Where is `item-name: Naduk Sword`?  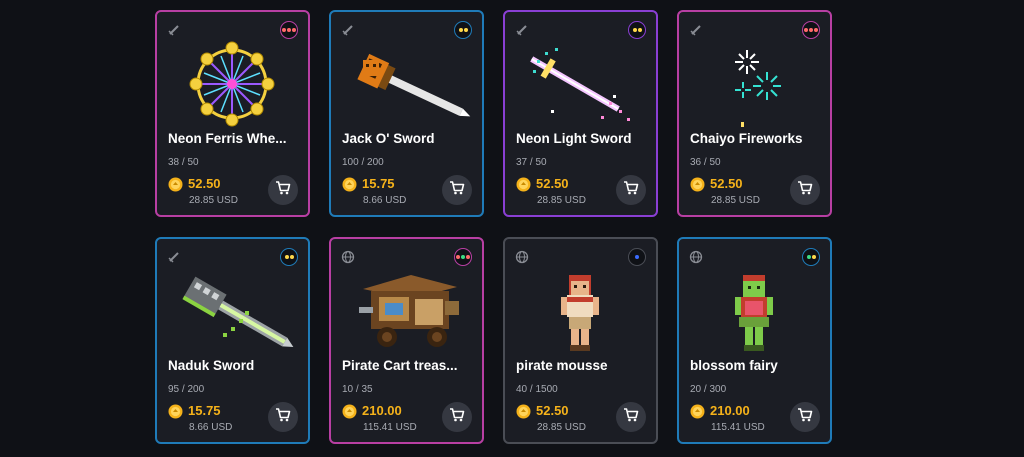
item-name: Naduk Sword is located at coordinates (211, 365).